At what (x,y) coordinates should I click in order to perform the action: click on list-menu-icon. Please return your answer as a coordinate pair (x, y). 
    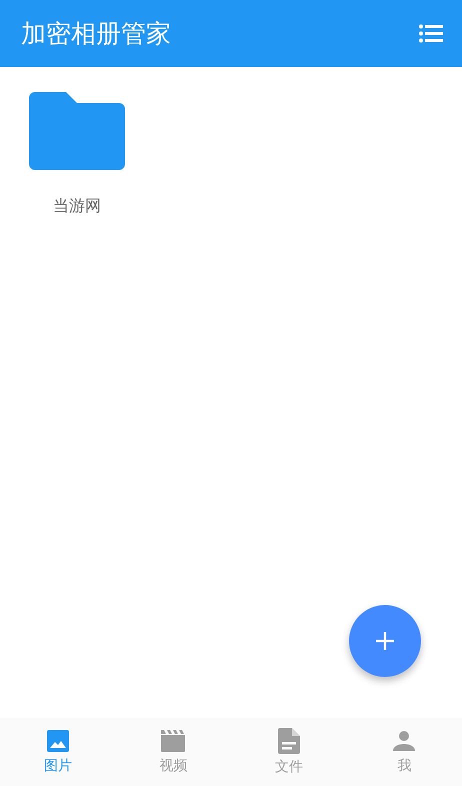
    Looking at the image, I should click on (431, 33).